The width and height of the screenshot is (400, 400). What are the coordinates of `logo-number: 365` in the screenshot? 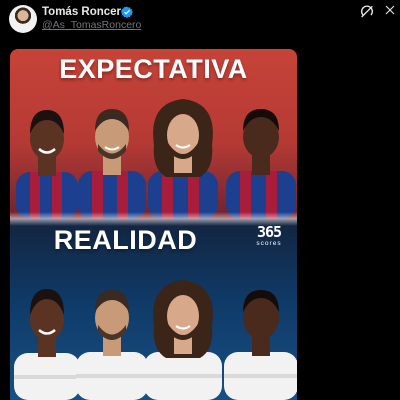 It's located at (269, 232).